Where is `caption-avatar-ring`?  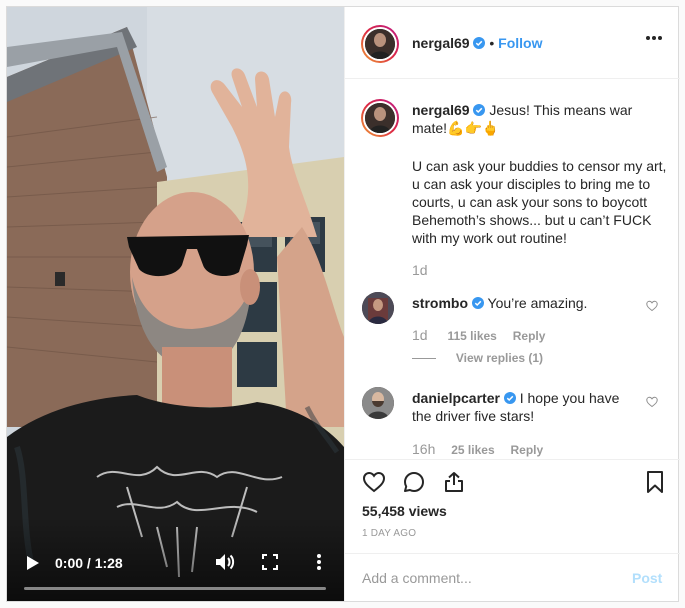 caption-avatar-ring is located at coordinates (380, 118).